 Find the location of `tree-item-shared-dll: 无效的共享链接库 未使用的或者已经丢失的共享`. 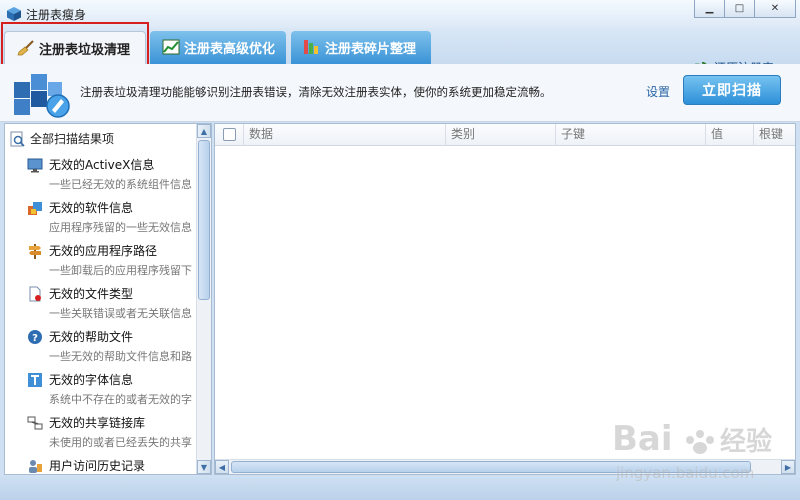

tree-item-shared-dll: 无效的共享链接库 未使用的或者已经丢失的共享 is located at coordinates (113, 432).